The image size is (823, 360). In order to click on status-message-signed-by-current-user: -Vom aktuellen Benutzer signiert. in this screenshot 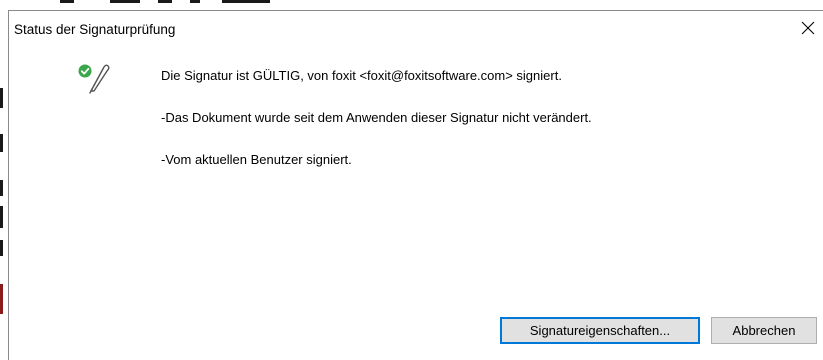, I will do `click(256, 159)`.